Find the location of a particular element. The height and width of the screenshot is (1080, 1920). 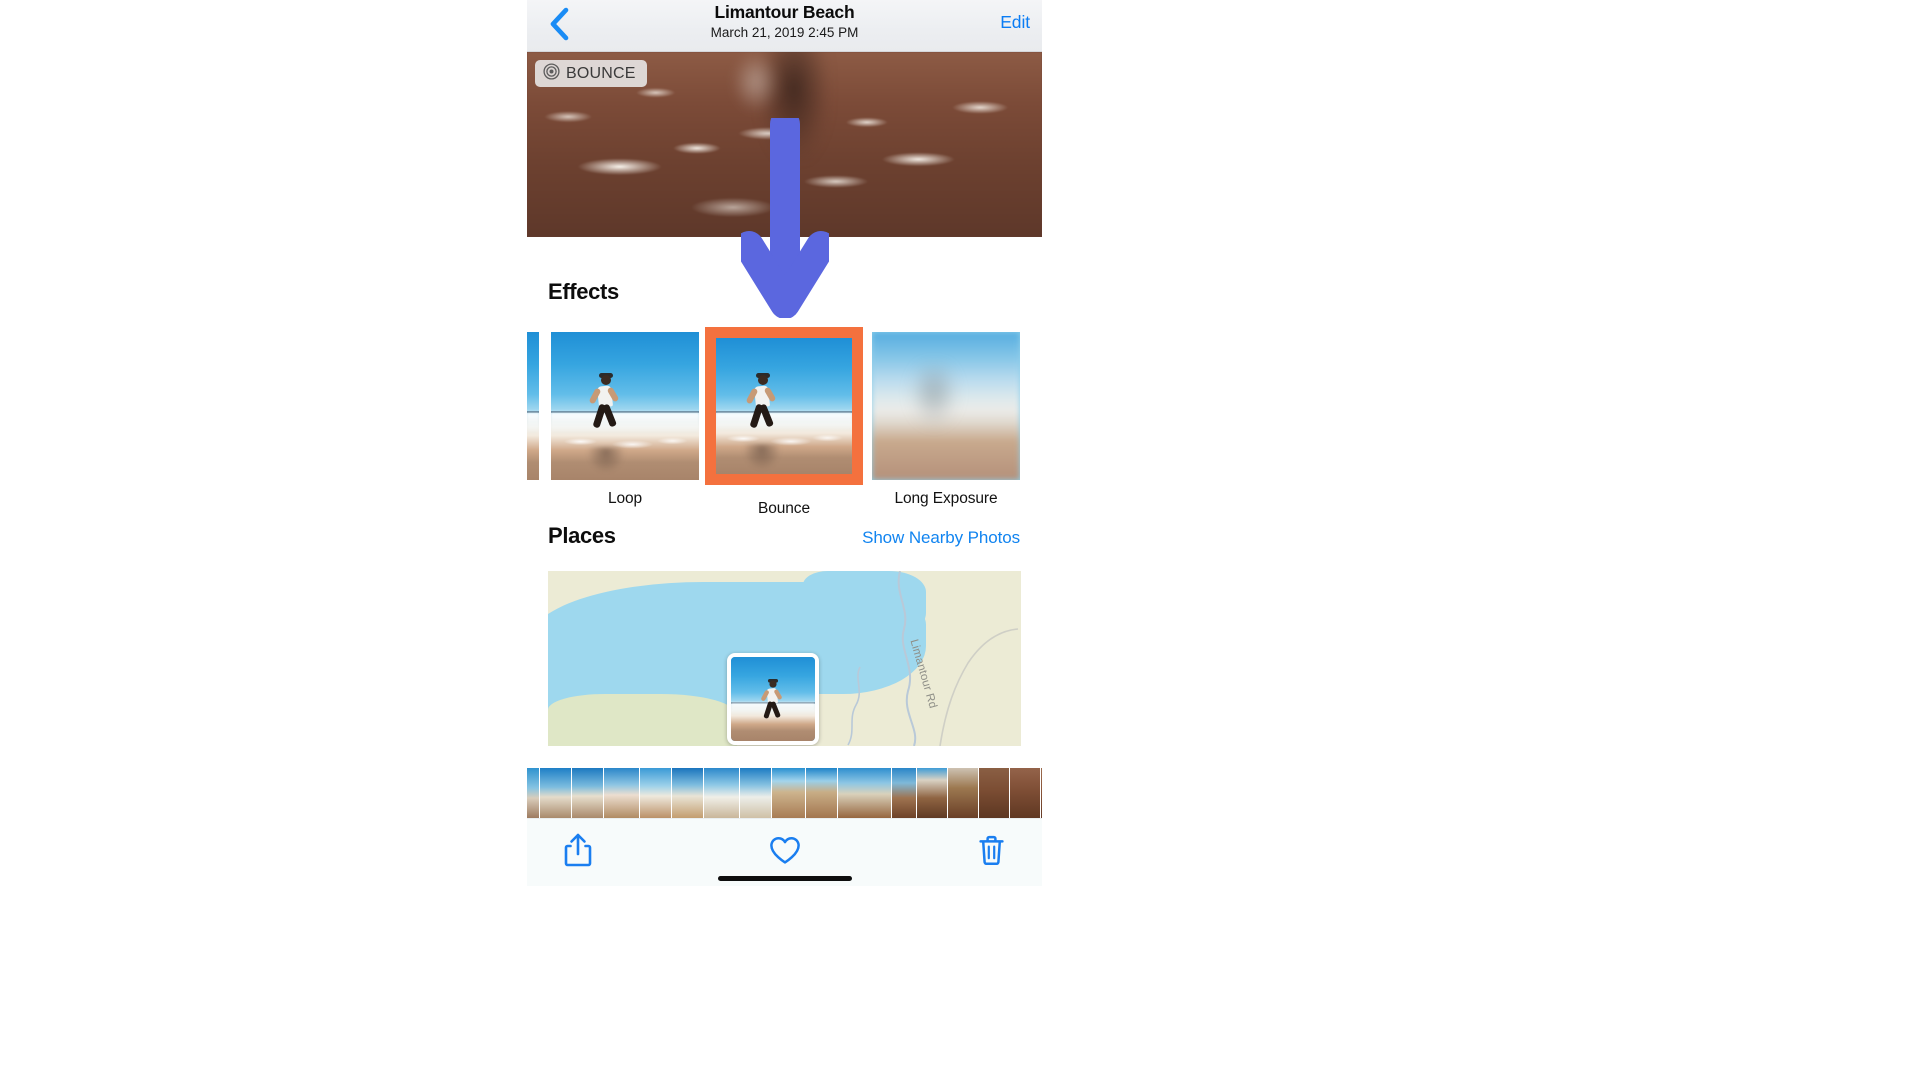

effects-carousel: Loop Bounce Long Exposure is located at coordinates (784, 422).